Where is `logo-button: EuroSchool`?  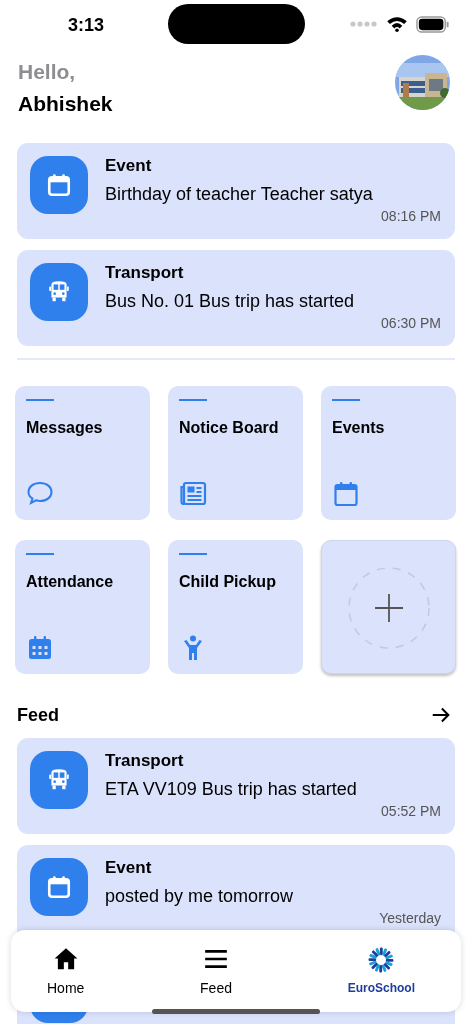
logo-button: EuroSchool is located at coordinates (381, 971).